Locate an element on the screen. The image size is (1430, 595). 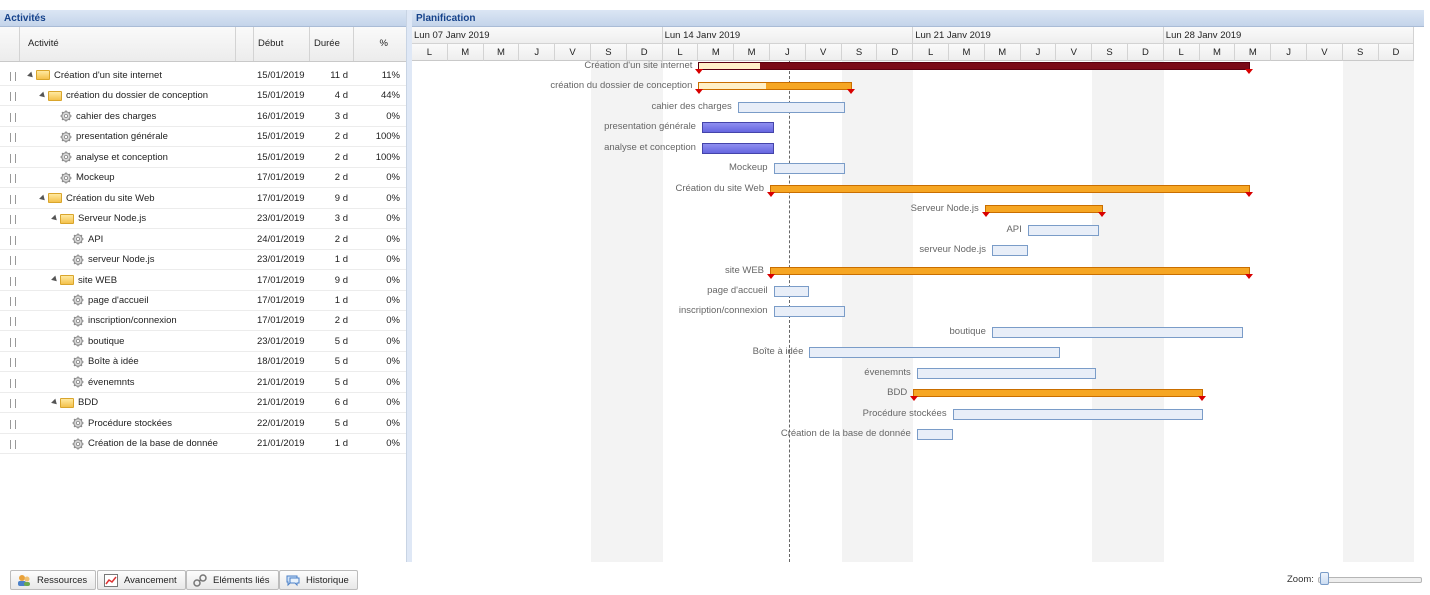
start-date-cell: 17/01/2019 is located at coordinates (281, 321).